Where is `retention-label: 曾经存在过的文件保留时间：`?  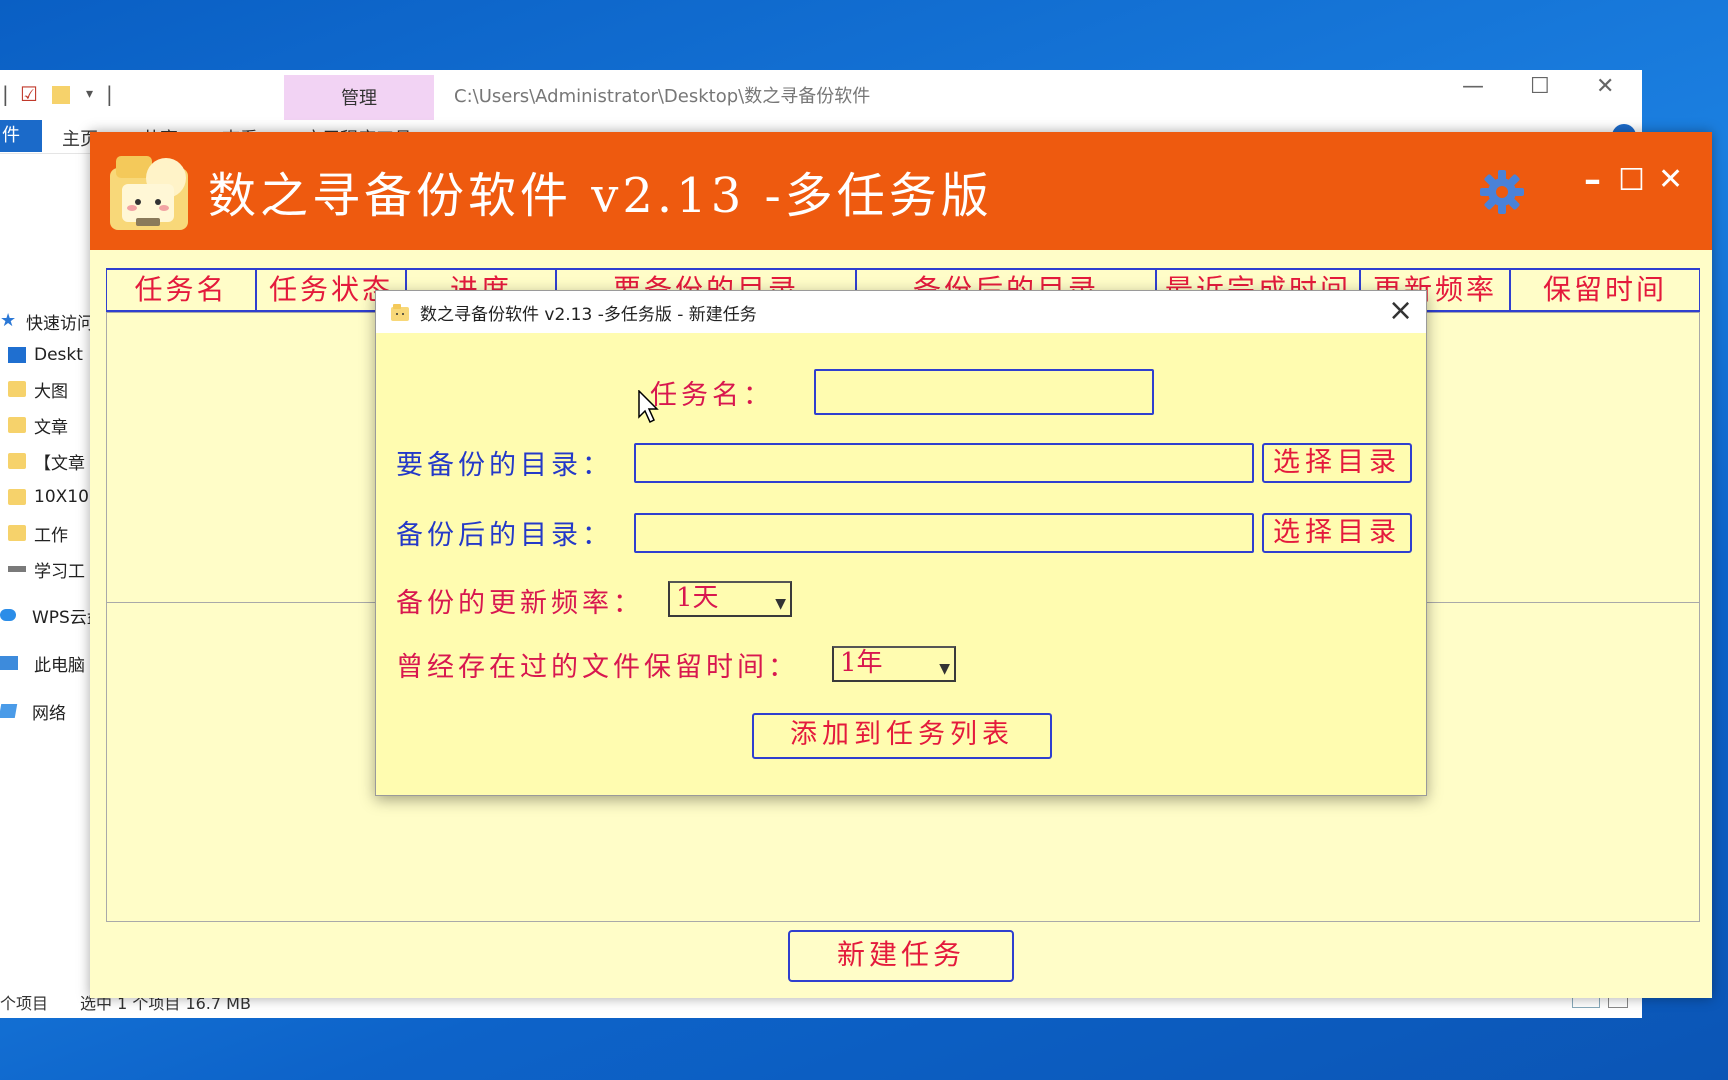
retention-label: 曾经存在过的文件保留时间： is located at coordinates (597, 667).